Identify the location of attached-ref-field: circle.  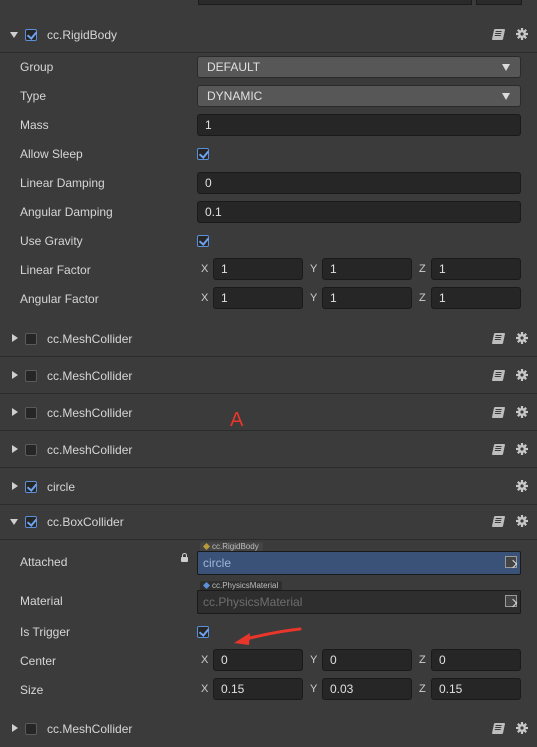
(359, 563).